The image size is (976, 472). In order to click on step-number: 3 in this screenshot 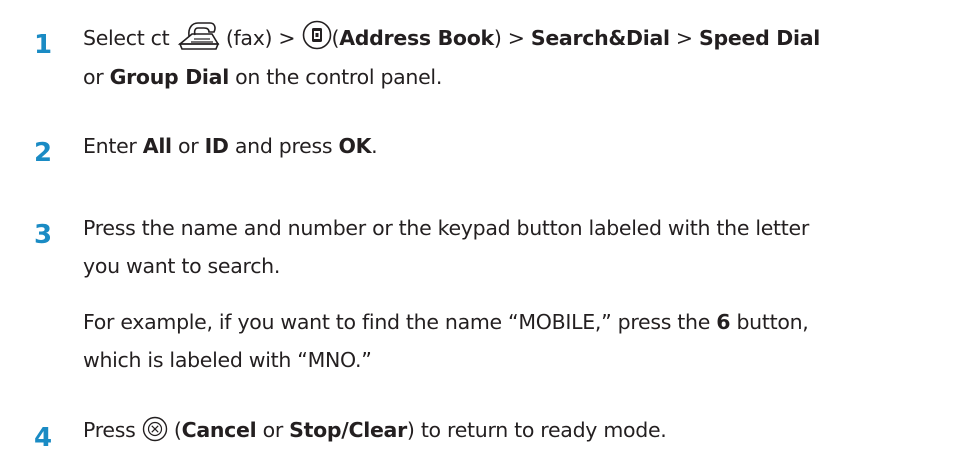, I will do `click(43, 235)`.